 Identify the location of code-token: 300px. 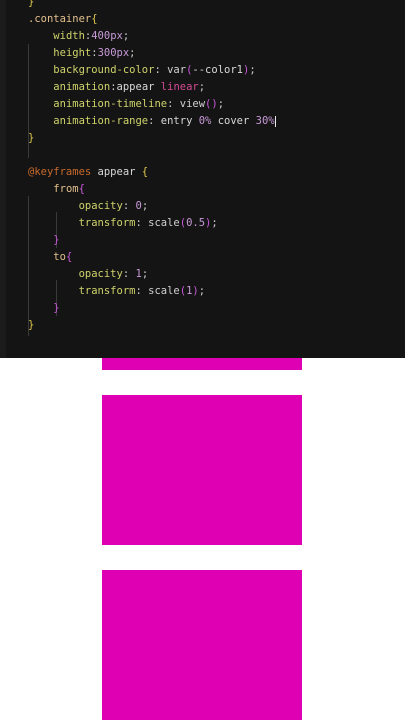
(113, 53).